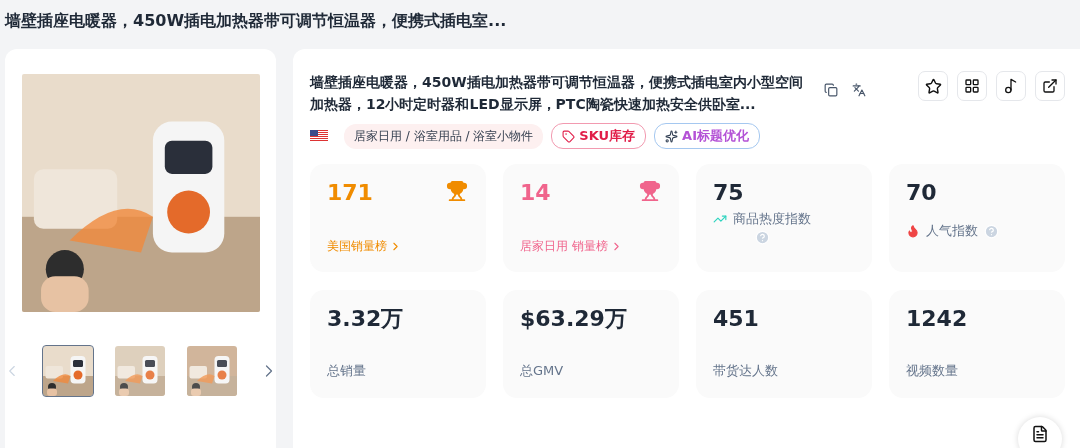 The height and width of the screenshot is (448, 1080). What do you see at coordinates (859, 90) in the screenshot?
I see `translate-icon` at bounding box center [859, 90].